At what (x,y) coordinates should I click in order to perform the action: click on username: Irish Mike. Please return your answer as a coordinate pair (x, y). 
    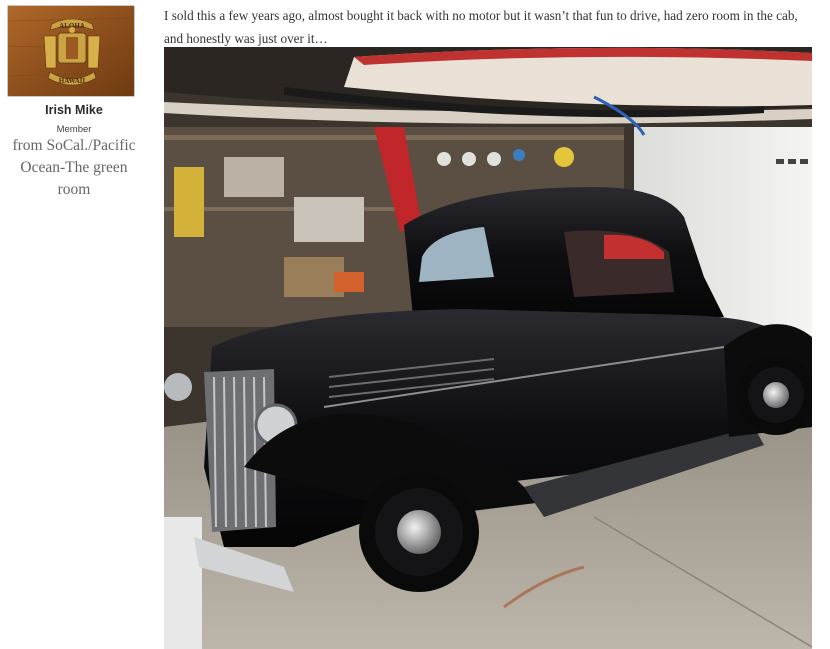
    Looking at the image, I should click on (74, 110).